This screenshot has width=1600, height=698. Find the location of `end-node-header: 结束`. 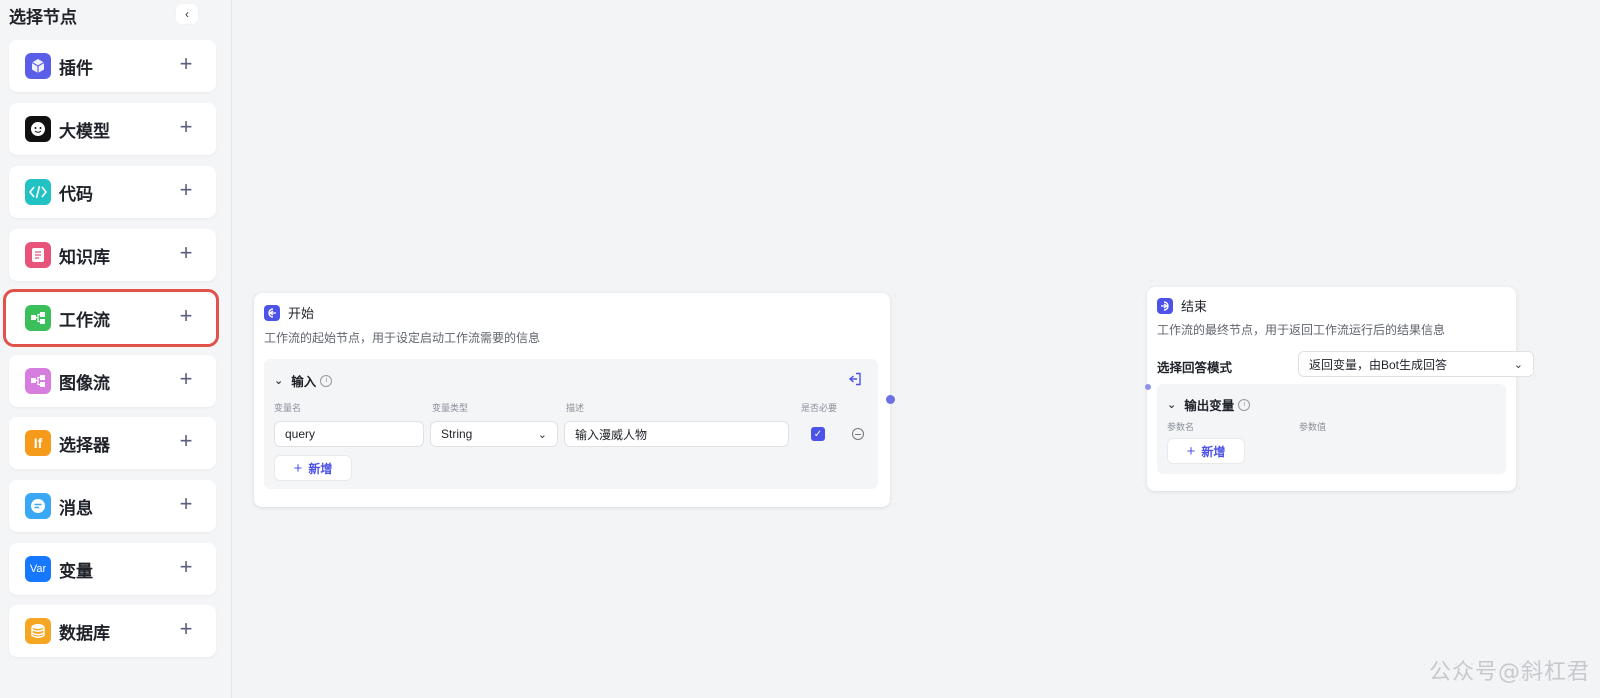

end-node-header: 结束 is located at coordinates (1182, 305).